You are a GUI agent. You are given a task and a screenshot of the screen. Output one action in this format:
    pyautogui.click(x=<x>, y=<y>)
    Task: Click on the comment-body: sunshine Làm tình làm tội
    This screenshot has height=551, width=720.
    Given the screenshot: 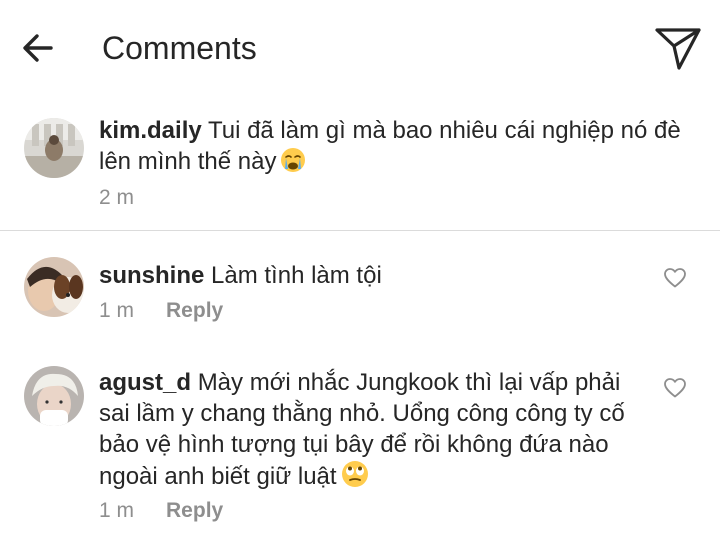 What is the action you would take?
    pyautogui.click(x=404, y=275)
    